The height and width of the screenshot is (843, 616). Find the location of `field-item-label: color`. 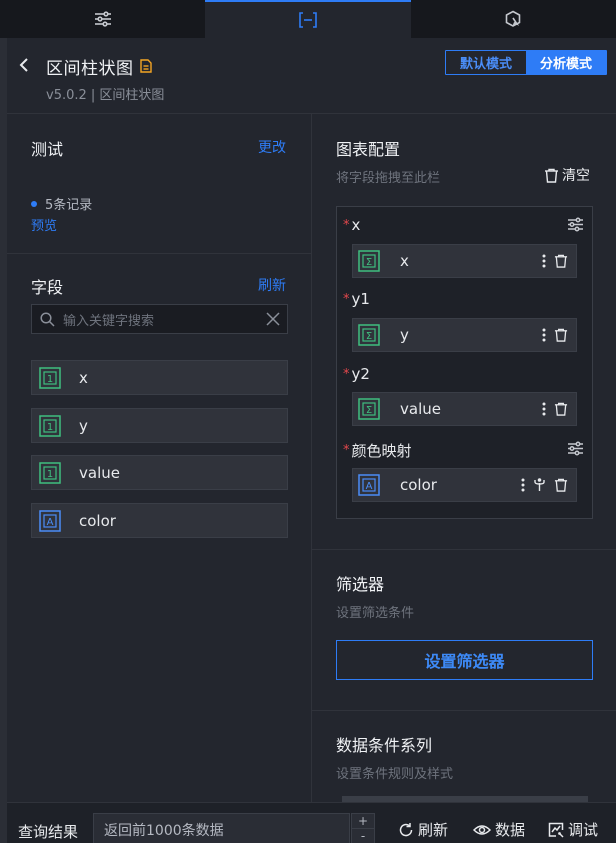

field-item-label: color is located at coordinates (97, 520).